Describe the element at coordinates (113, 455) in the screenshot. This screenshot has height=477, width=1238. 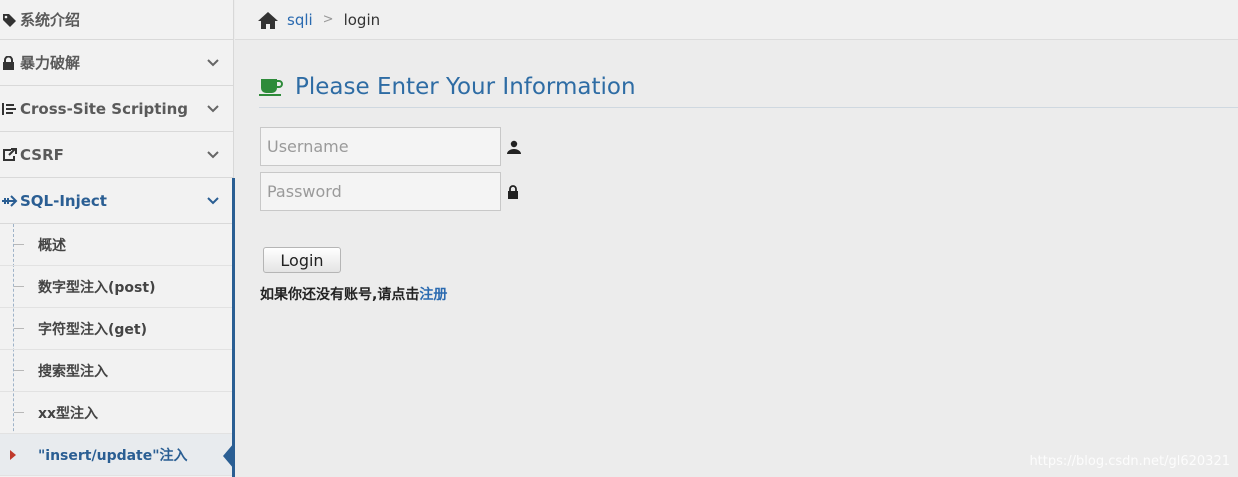
I see `submenu-item-label: "insert/update"注入` at that location.